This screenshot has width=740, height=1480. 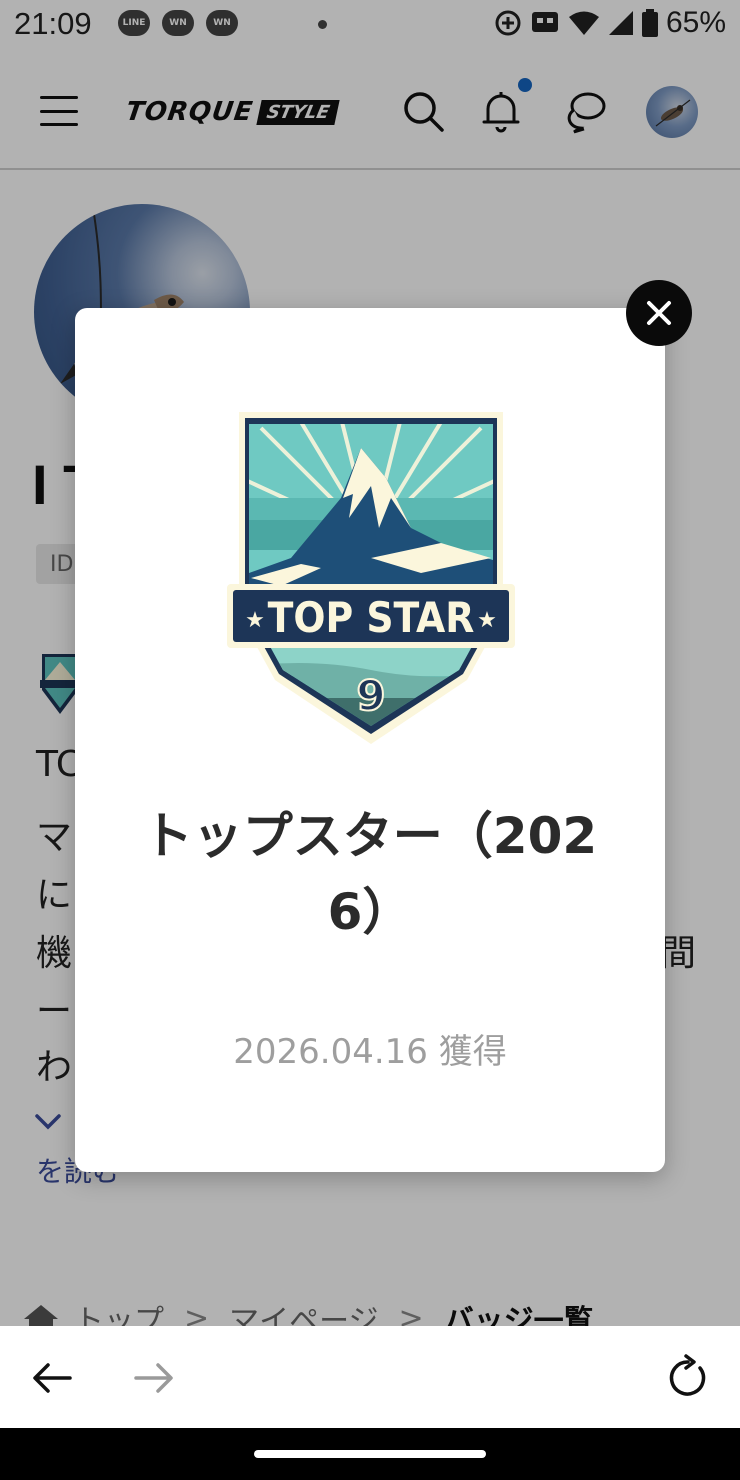 I want to click on status-bar-dim, so click(x=370, y=26).